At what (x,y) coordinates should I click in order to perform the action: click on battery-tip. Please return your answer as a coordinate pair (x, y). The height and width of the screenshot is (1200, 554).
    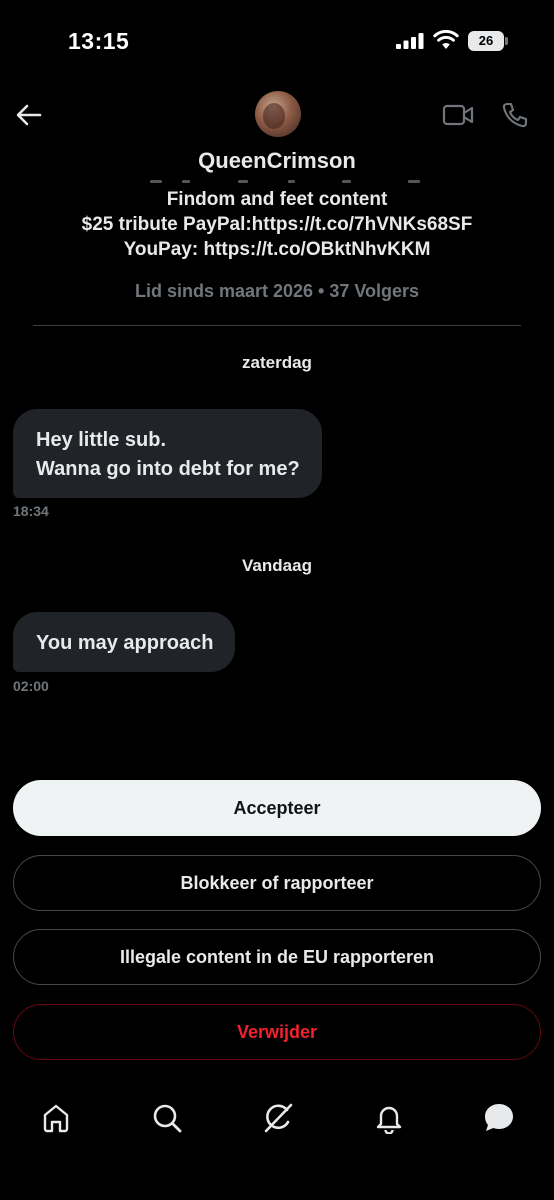
    Looking at the image, I should click on (506, 41).